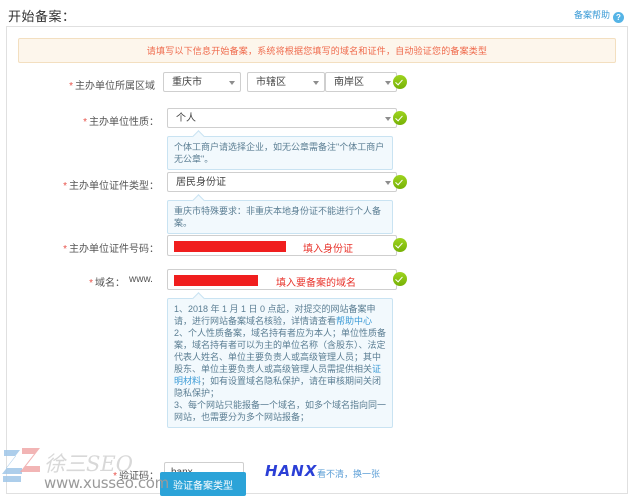 This screenshot has width=634, height=500. I want to click on nature-select: 个人, so click(282, 118).